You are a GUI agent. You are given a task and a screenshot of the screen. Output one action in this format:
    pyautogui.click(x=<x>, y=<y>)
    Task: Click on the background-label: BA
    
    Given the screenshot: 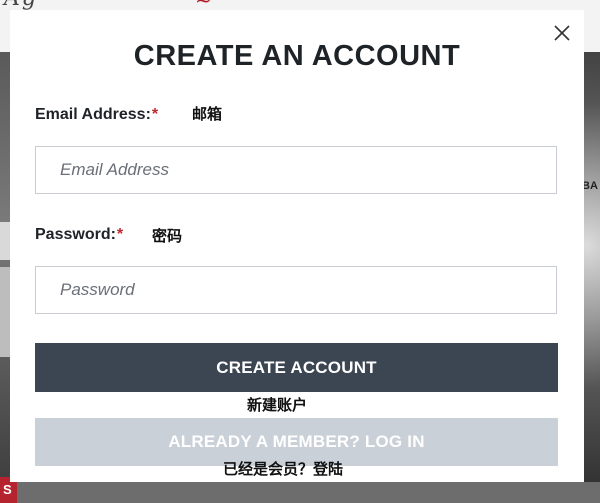 What is the action you would take?
    pyautogui.click(x=590, y=186)
    